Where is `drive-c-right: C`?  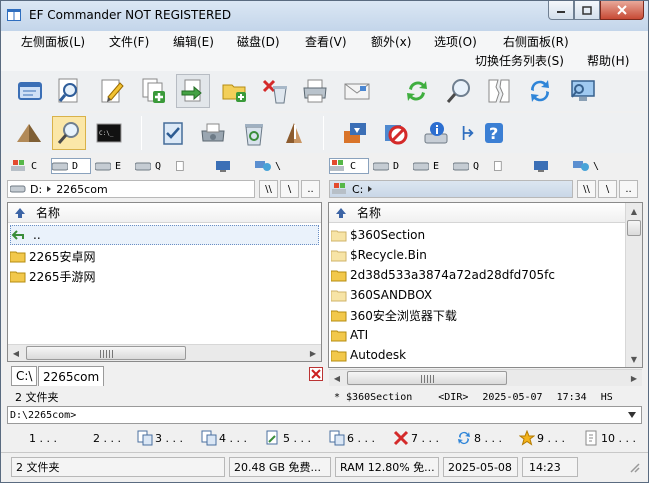
drive-c-right: C is located at coordinates (349, 166).